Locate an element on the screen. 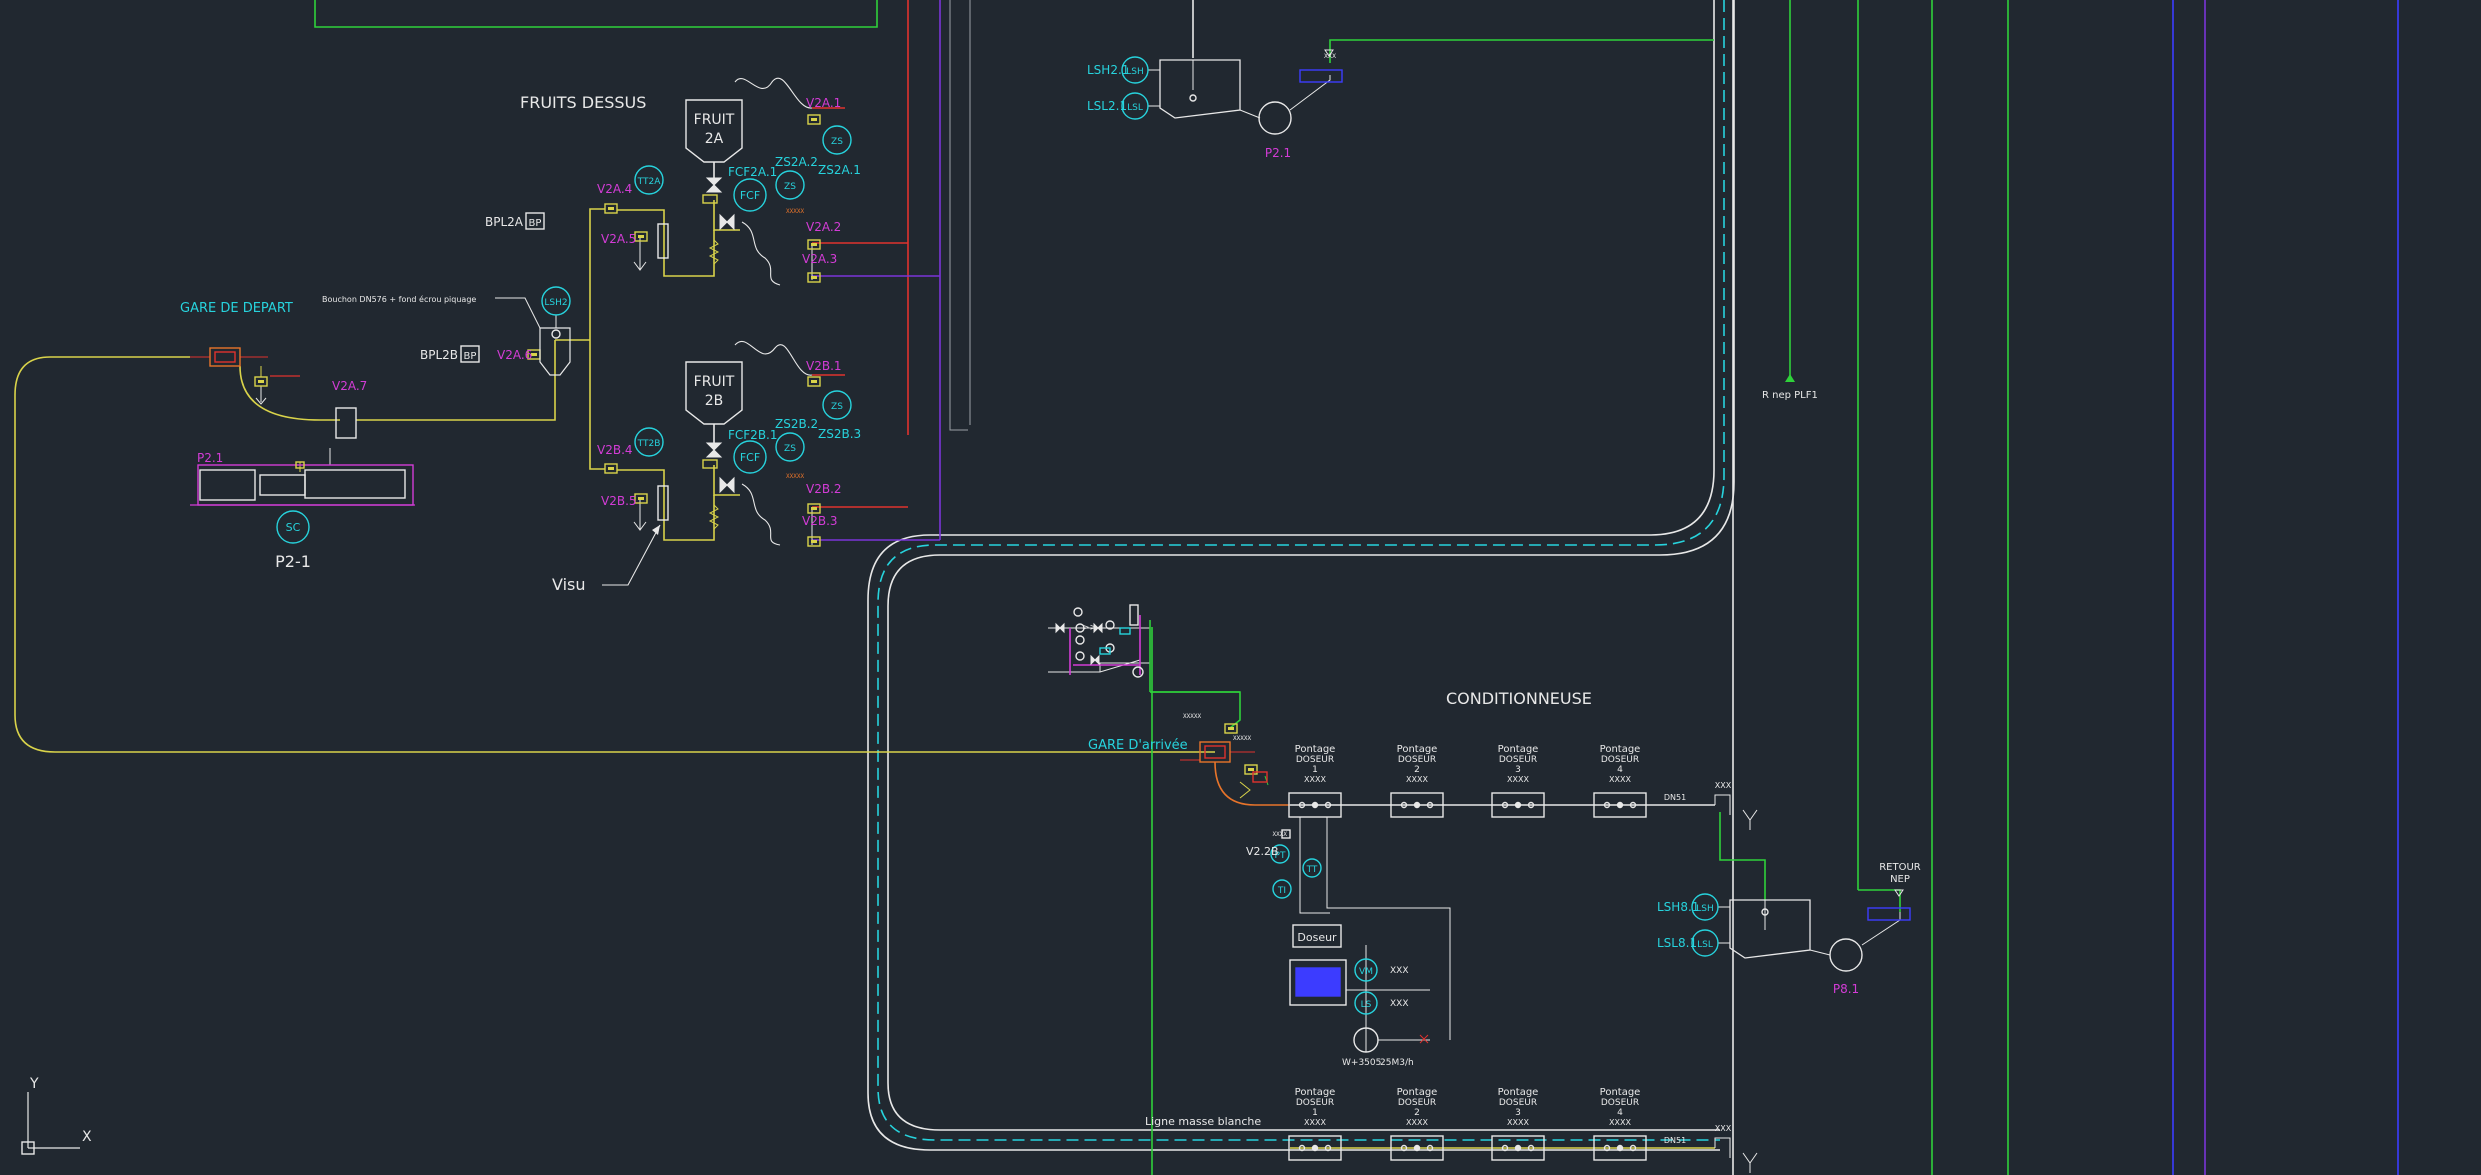 Image resolution: width=2481 pixels, height=1175 pixels. tag-p21-top: P2.1 is located at coordinates (1278, 153).